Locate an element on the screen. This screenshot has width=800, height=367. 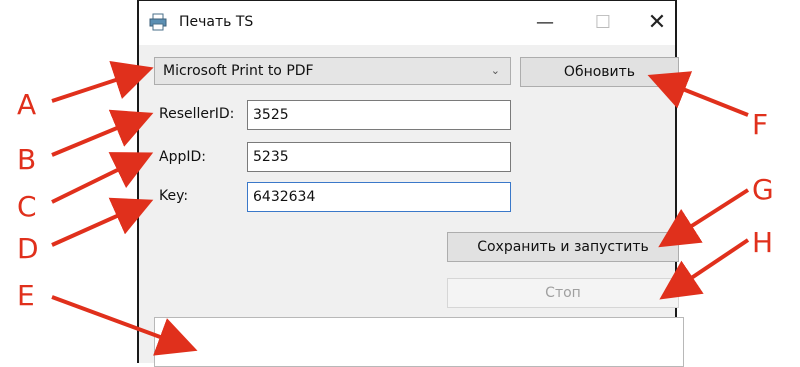
arrow-a is located at coordinates (102, 82).